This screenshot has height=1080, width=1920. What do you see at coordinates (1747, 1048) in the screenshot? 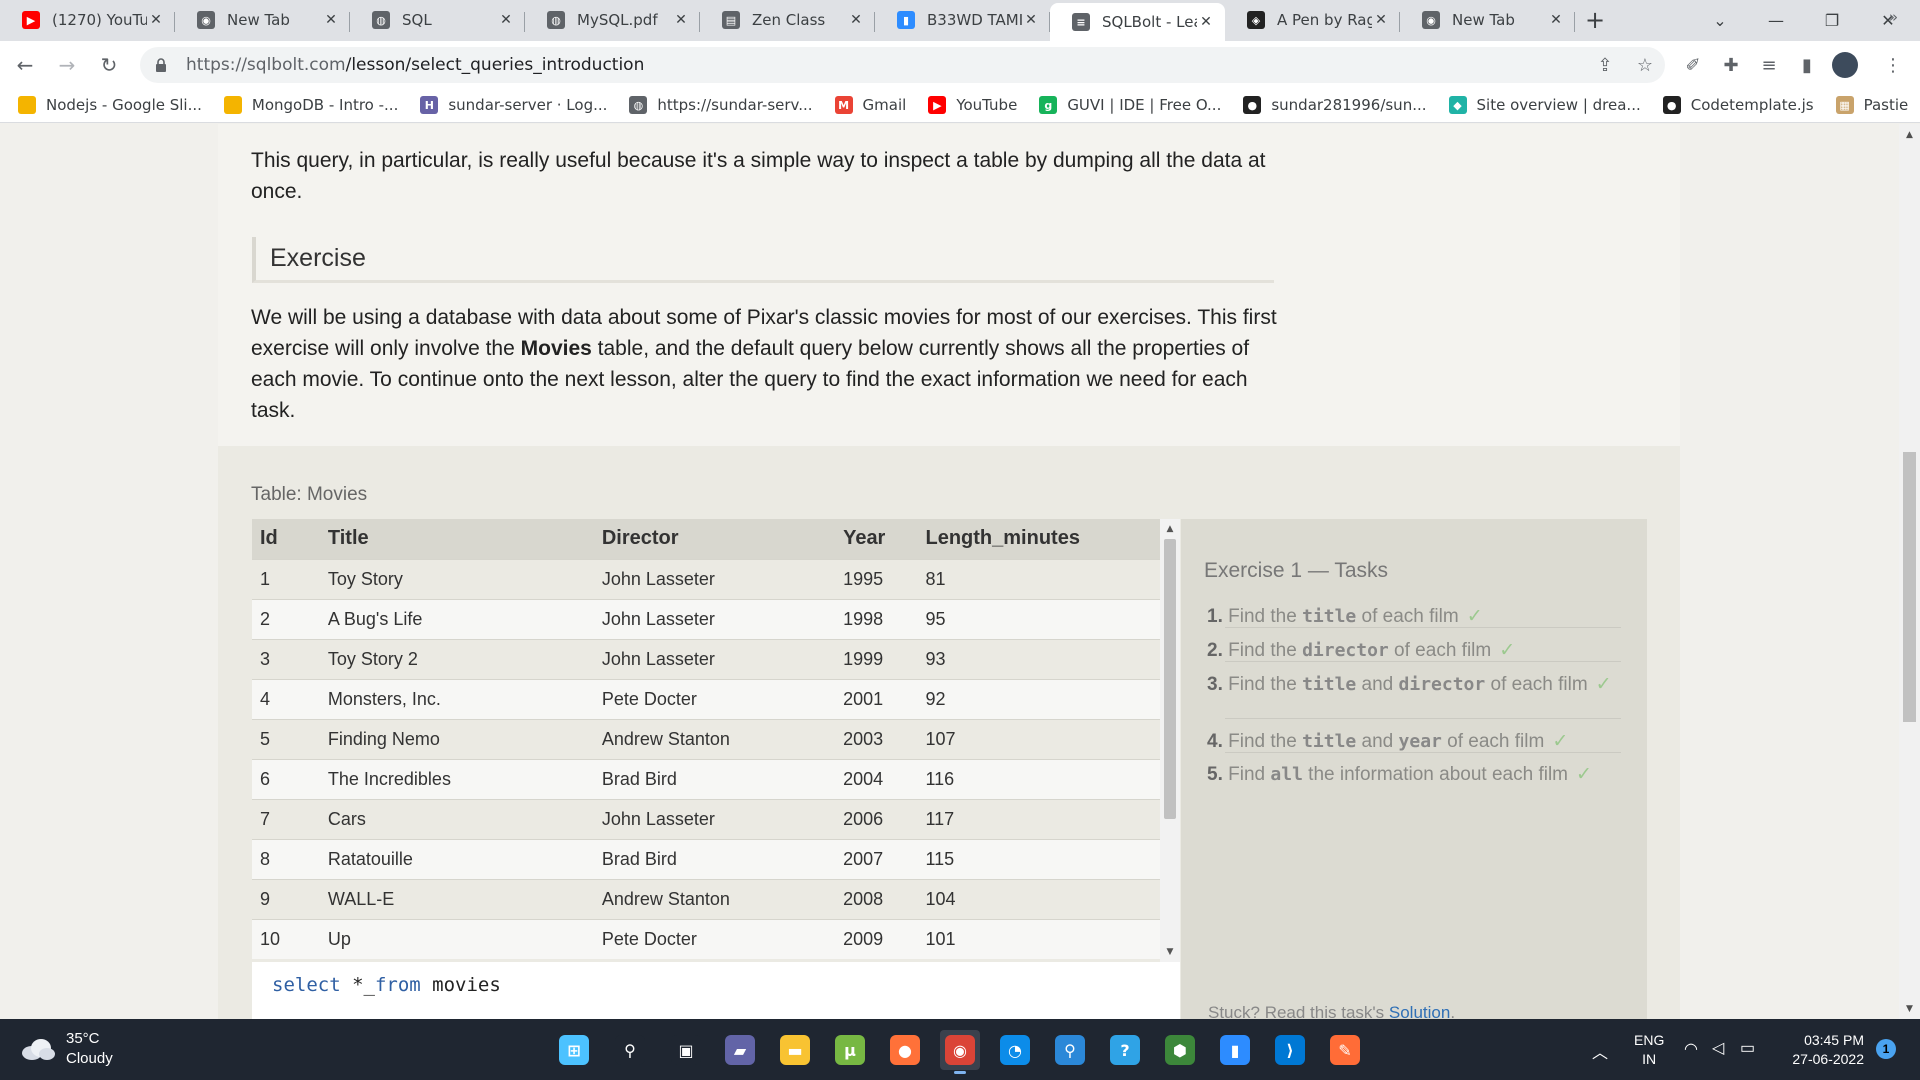
I see `battery-icon: ▭` at bounding box center [1747, 1048].